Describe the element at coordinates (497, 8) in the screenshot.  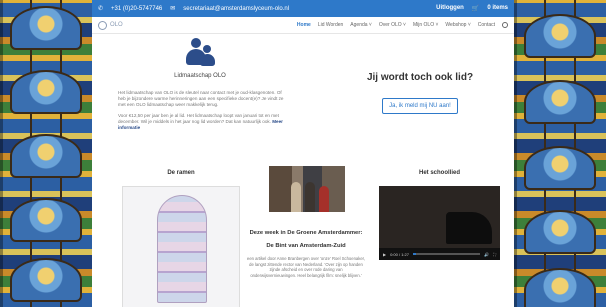
I see `cart-count: 0 items` at that location.